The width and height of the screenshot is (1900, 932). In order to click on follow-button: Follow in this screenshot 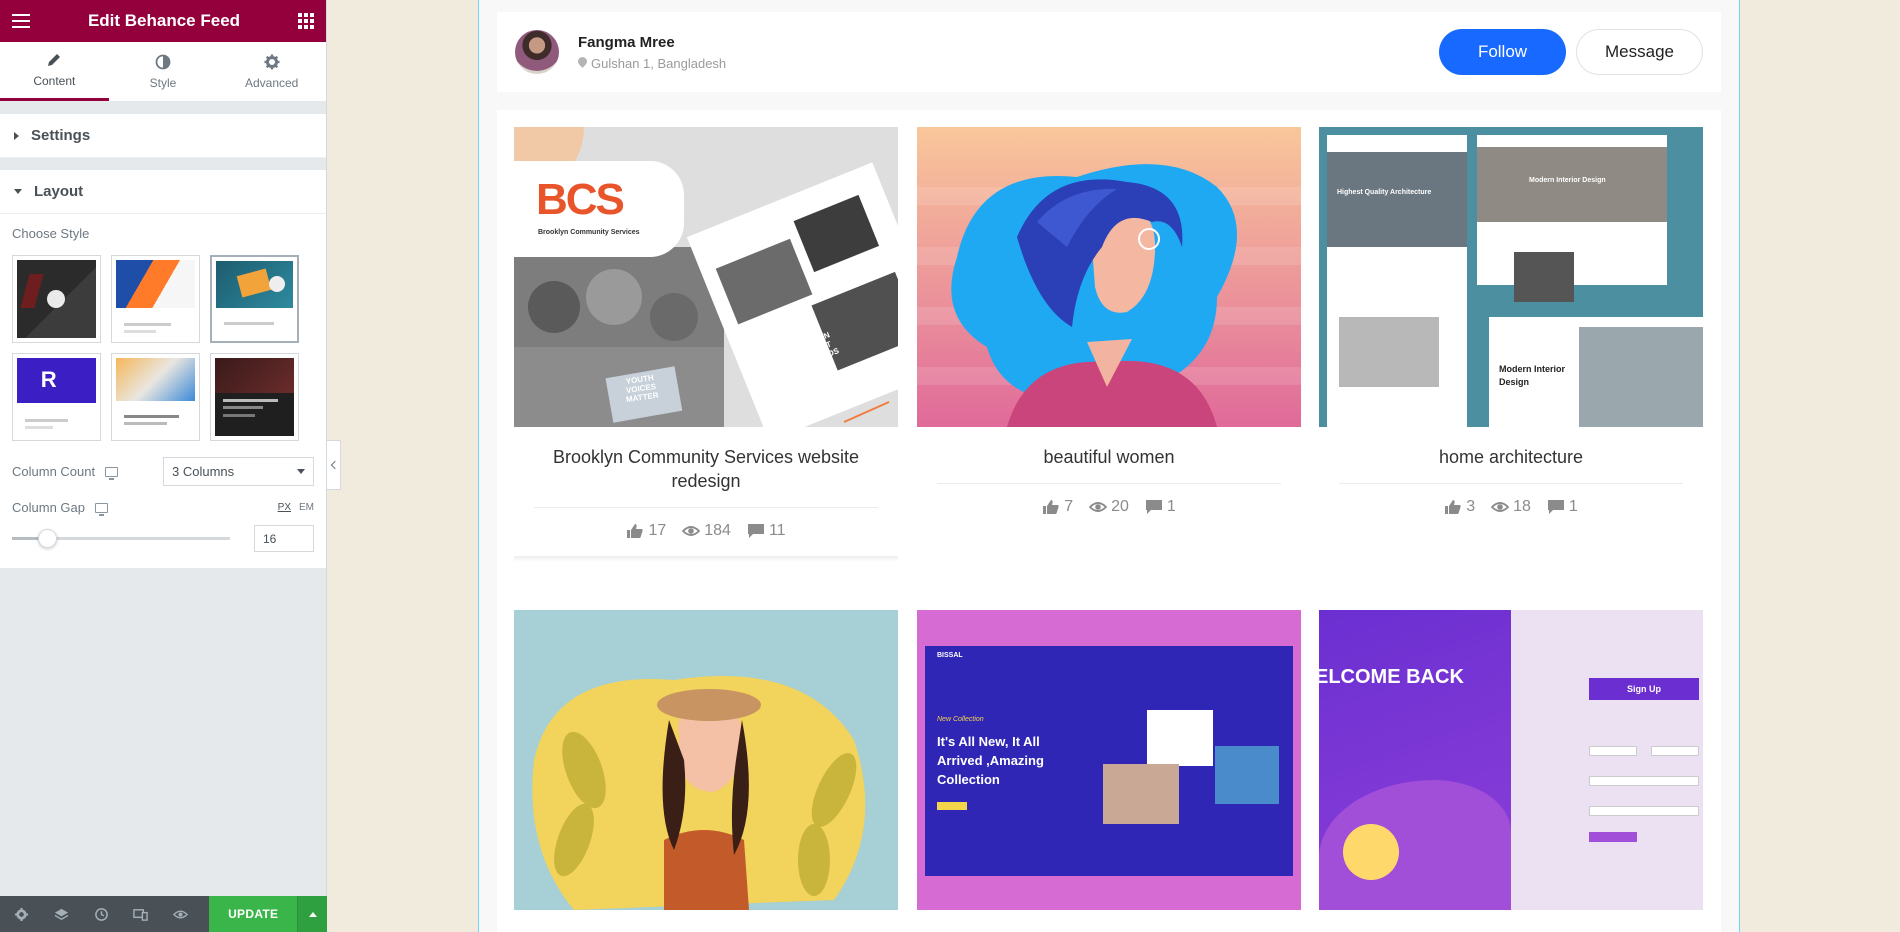, I will do `click(1502, 52)`.